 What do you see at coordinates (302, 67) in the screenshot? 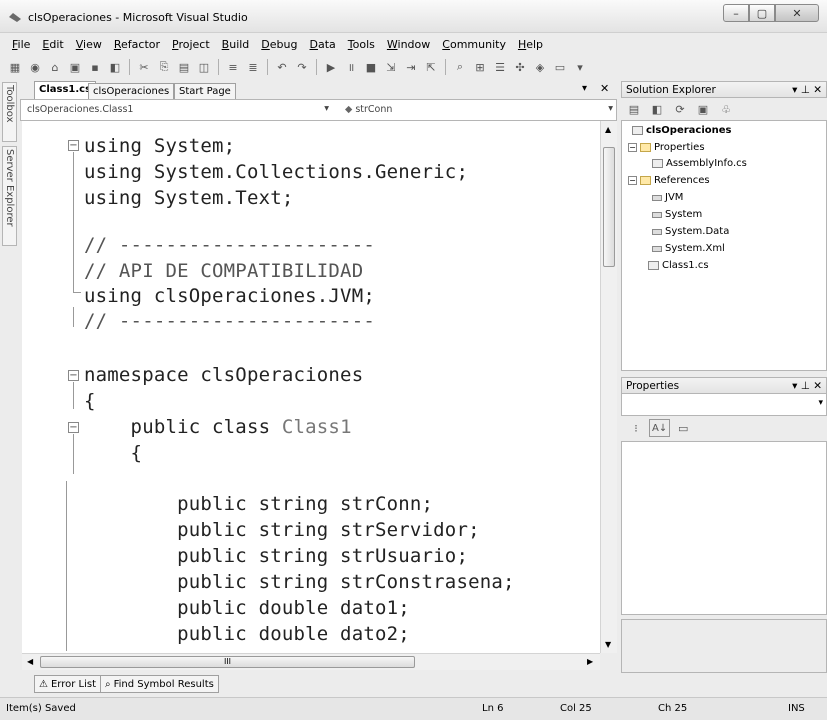
I see `redo-icon: ↷` at bounding box center [302, 67].